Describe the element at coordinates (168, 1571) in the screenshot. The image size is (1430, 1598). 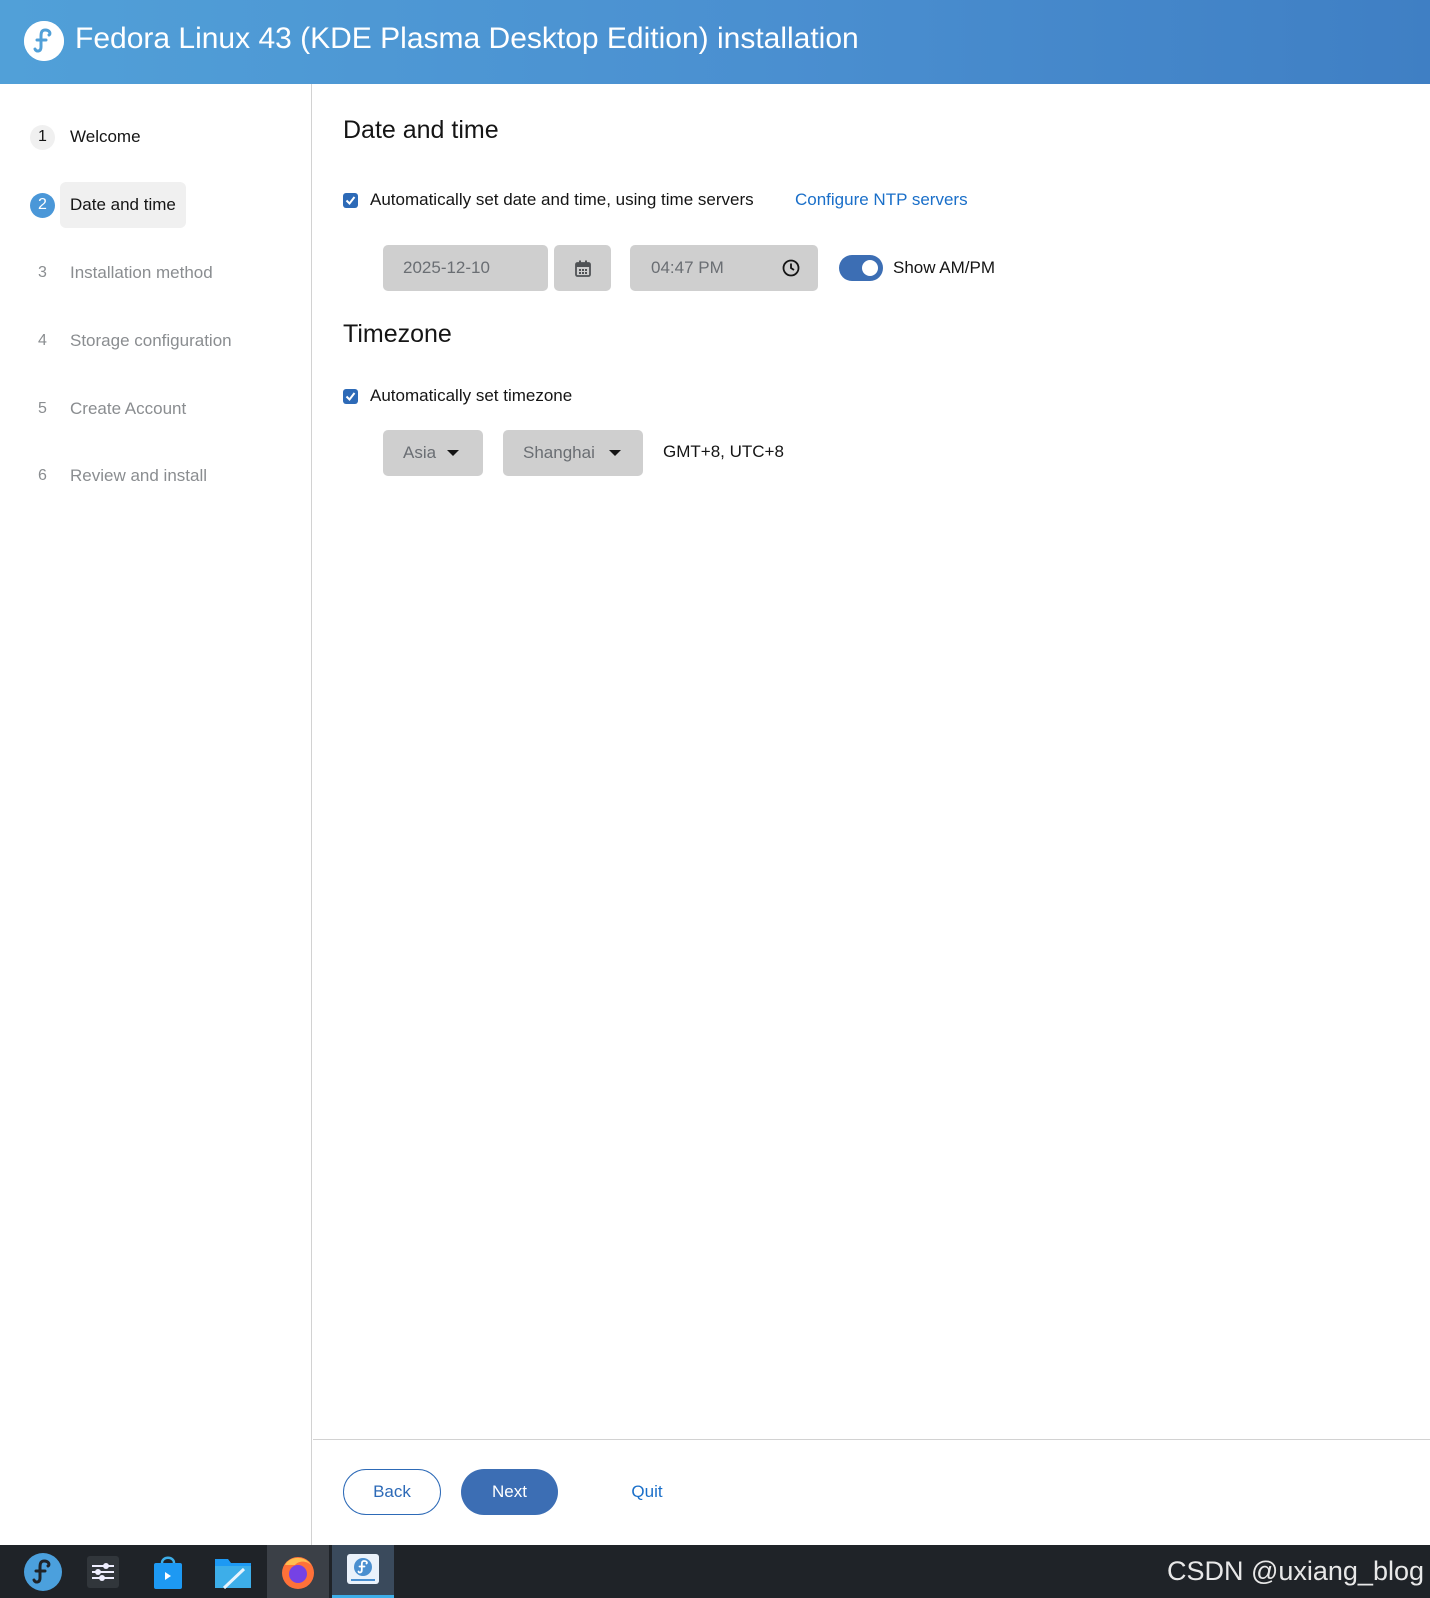
I see `discover-store-icon` at that location.